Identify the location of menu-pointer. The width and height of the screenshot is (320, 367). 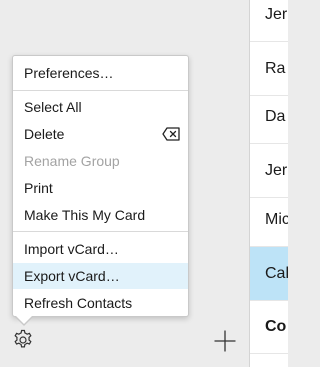
(24, 320).